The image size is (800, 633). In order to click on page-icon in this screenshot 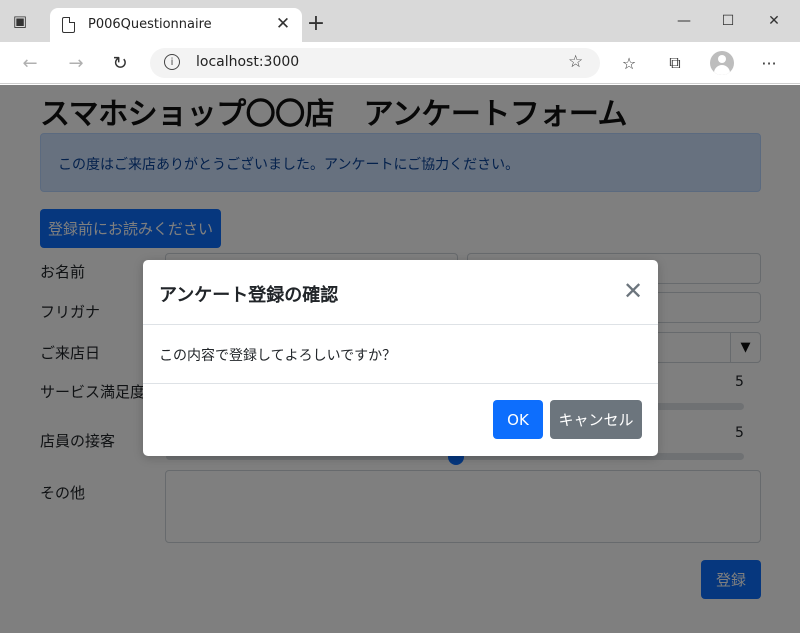, I will do `click(68, 25)`.